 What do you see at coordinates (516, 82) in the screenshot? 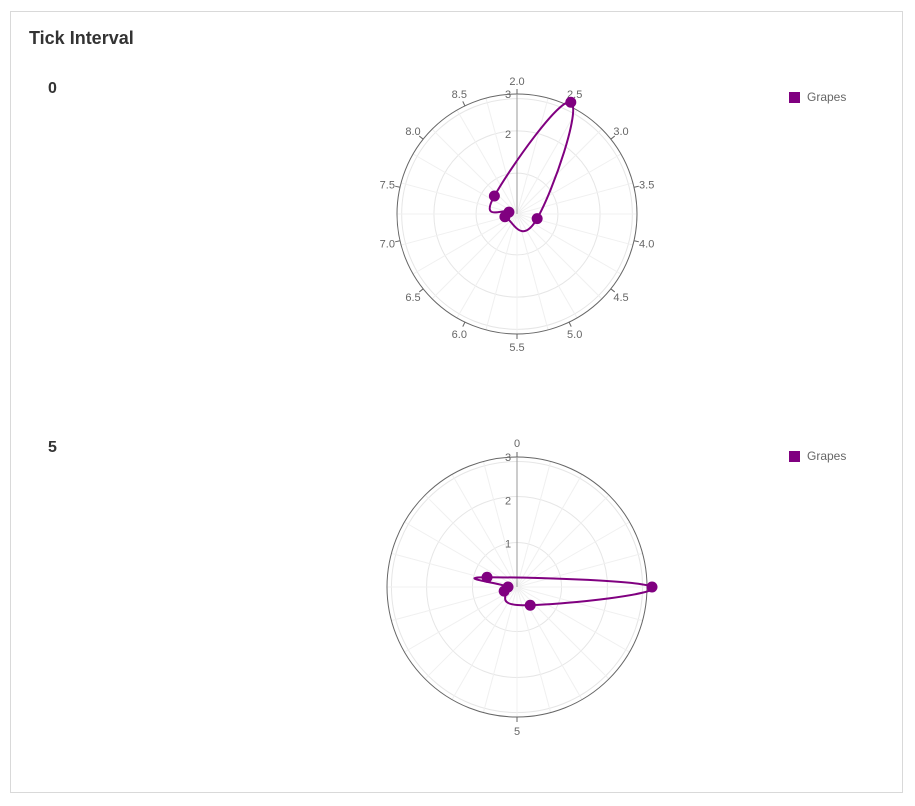
I see `angular-tick-label: 2.0` at bounding box center [516, 82].